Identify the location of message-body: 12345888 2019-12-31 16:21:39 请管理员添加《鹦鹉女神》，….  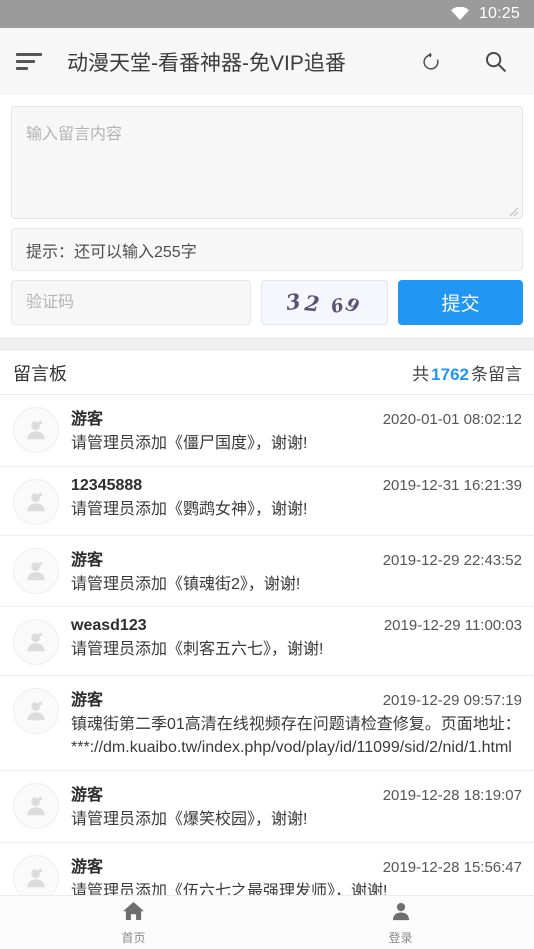
(296, 499).